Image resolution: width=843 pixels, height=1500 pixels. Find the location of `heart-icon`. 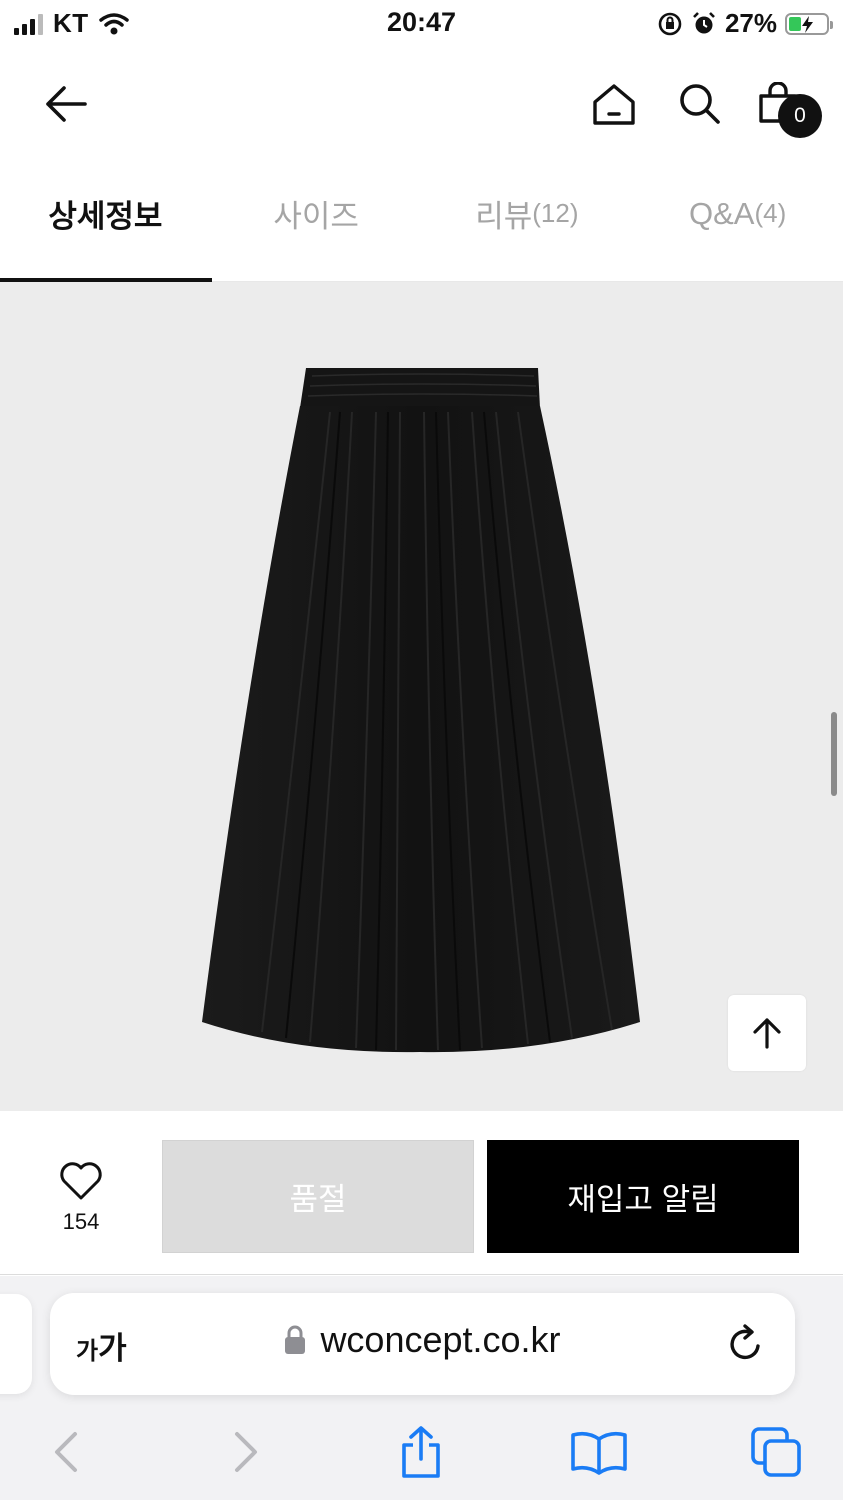

heart-icon is located at coordinates (81, 1181).